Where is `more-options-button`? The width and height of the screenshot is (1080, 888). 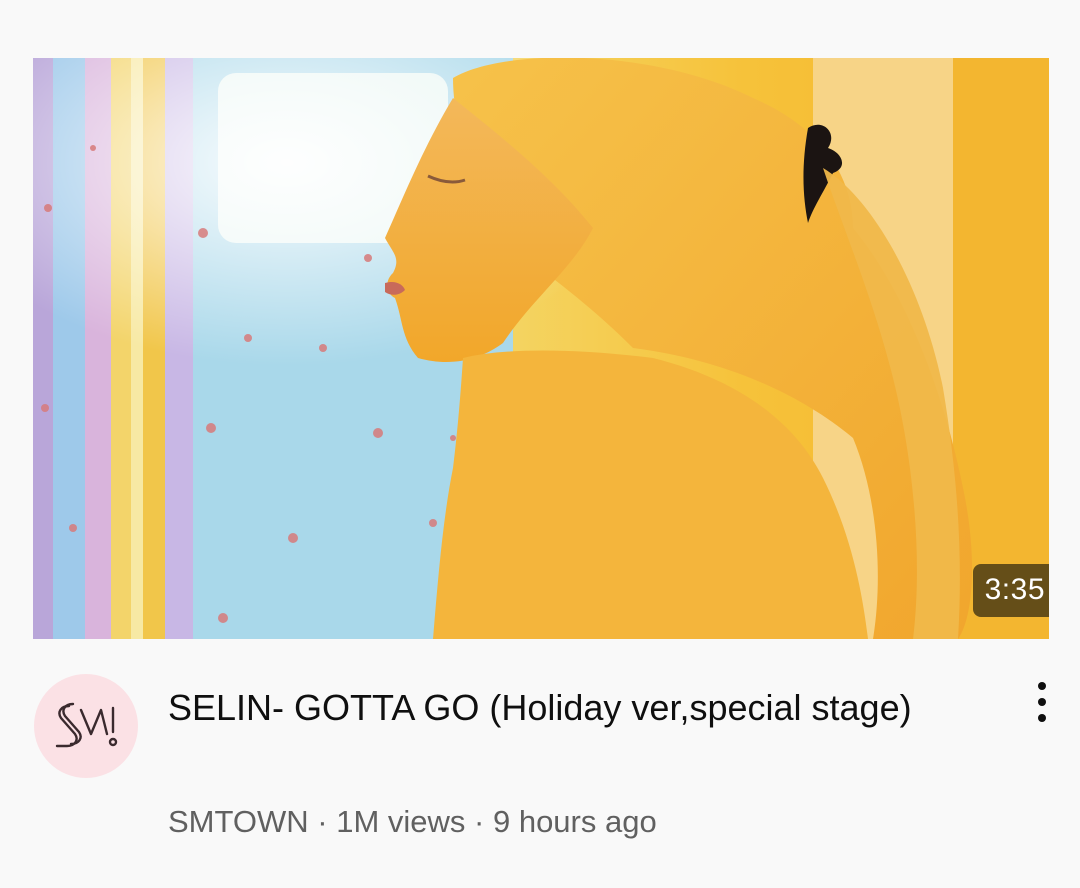
more-options-button is located at coordinates (1042, 702).